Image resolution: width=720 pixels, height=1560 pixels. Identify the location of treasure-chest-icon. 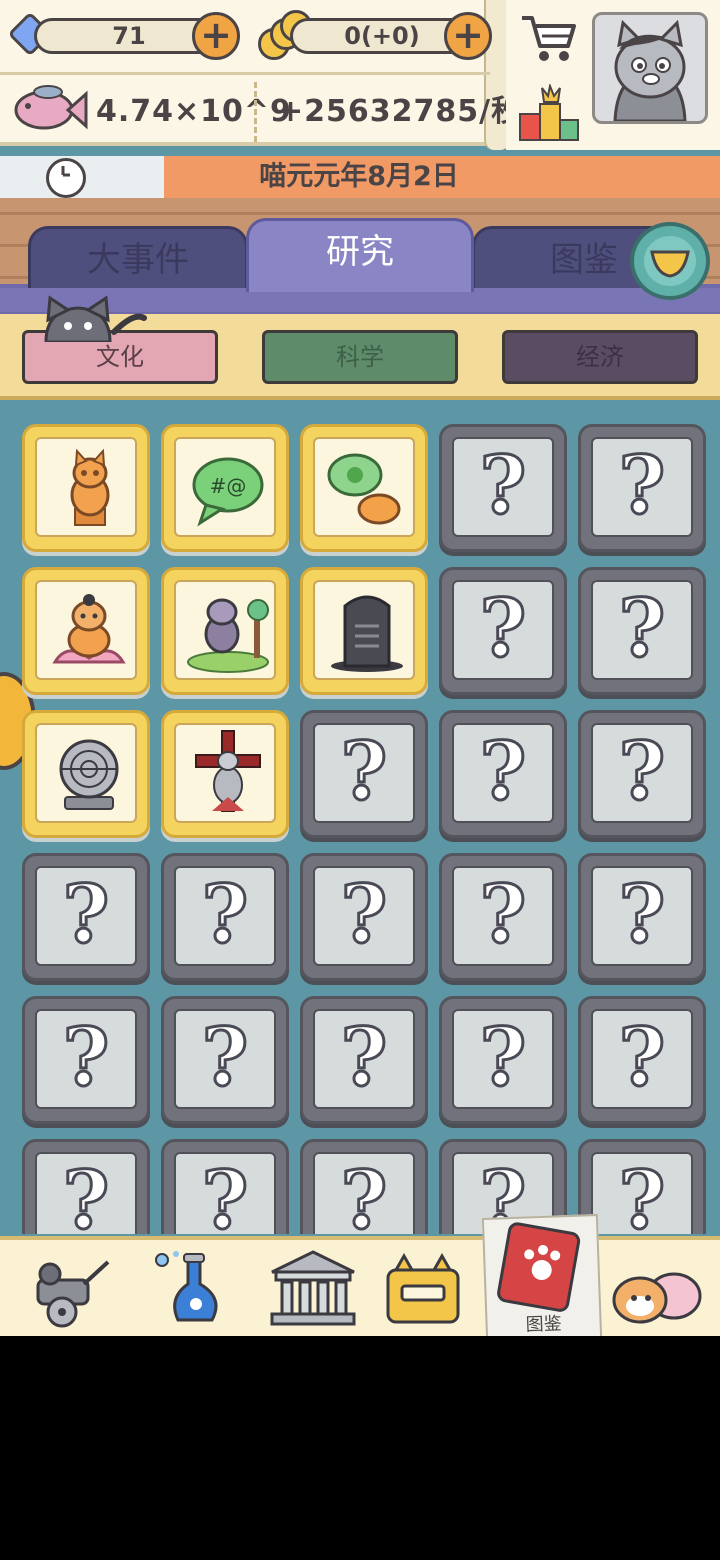
(423, 1290).